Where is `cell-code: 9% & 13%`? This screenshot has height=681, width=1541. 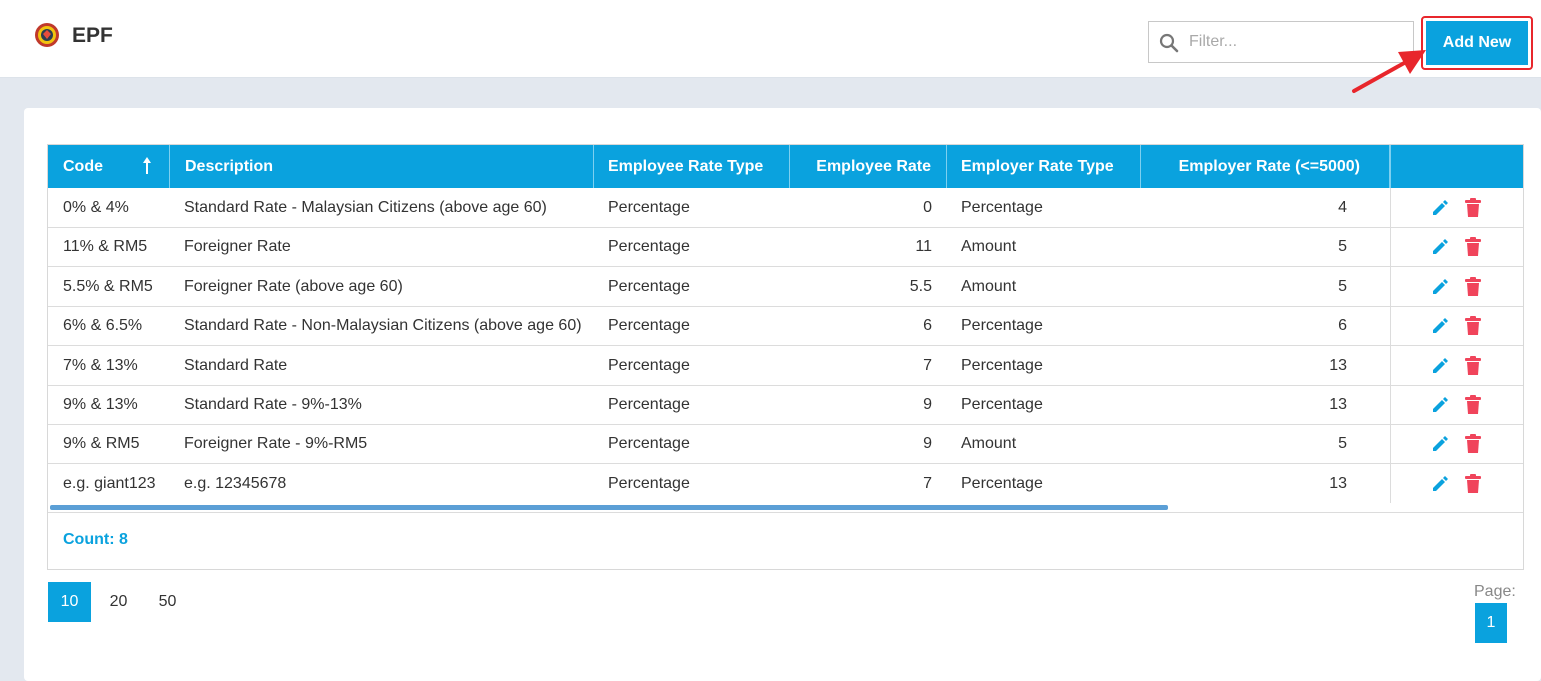 cell-code: 9% & 13% is located at coordinates (100, 404).